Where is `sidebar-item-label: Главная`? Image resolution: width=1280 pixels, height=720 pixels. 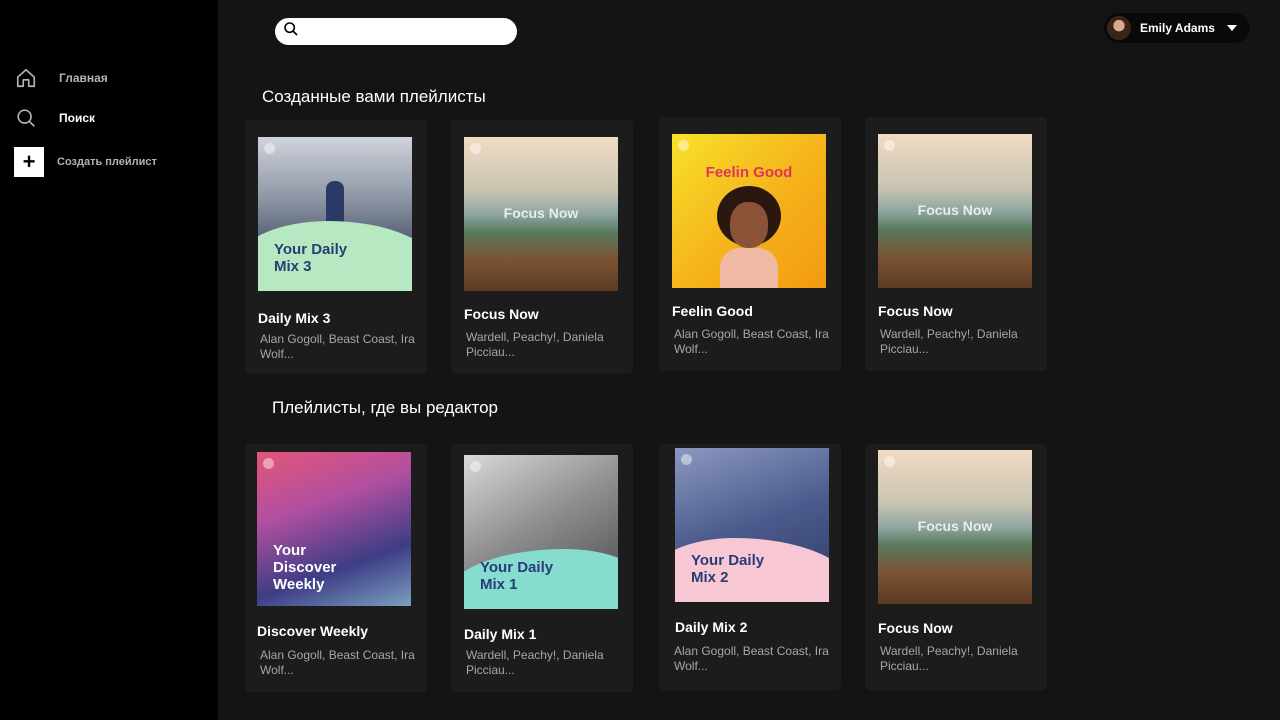 sidebar-item-label: Главная is located at coordinates (83, 78).